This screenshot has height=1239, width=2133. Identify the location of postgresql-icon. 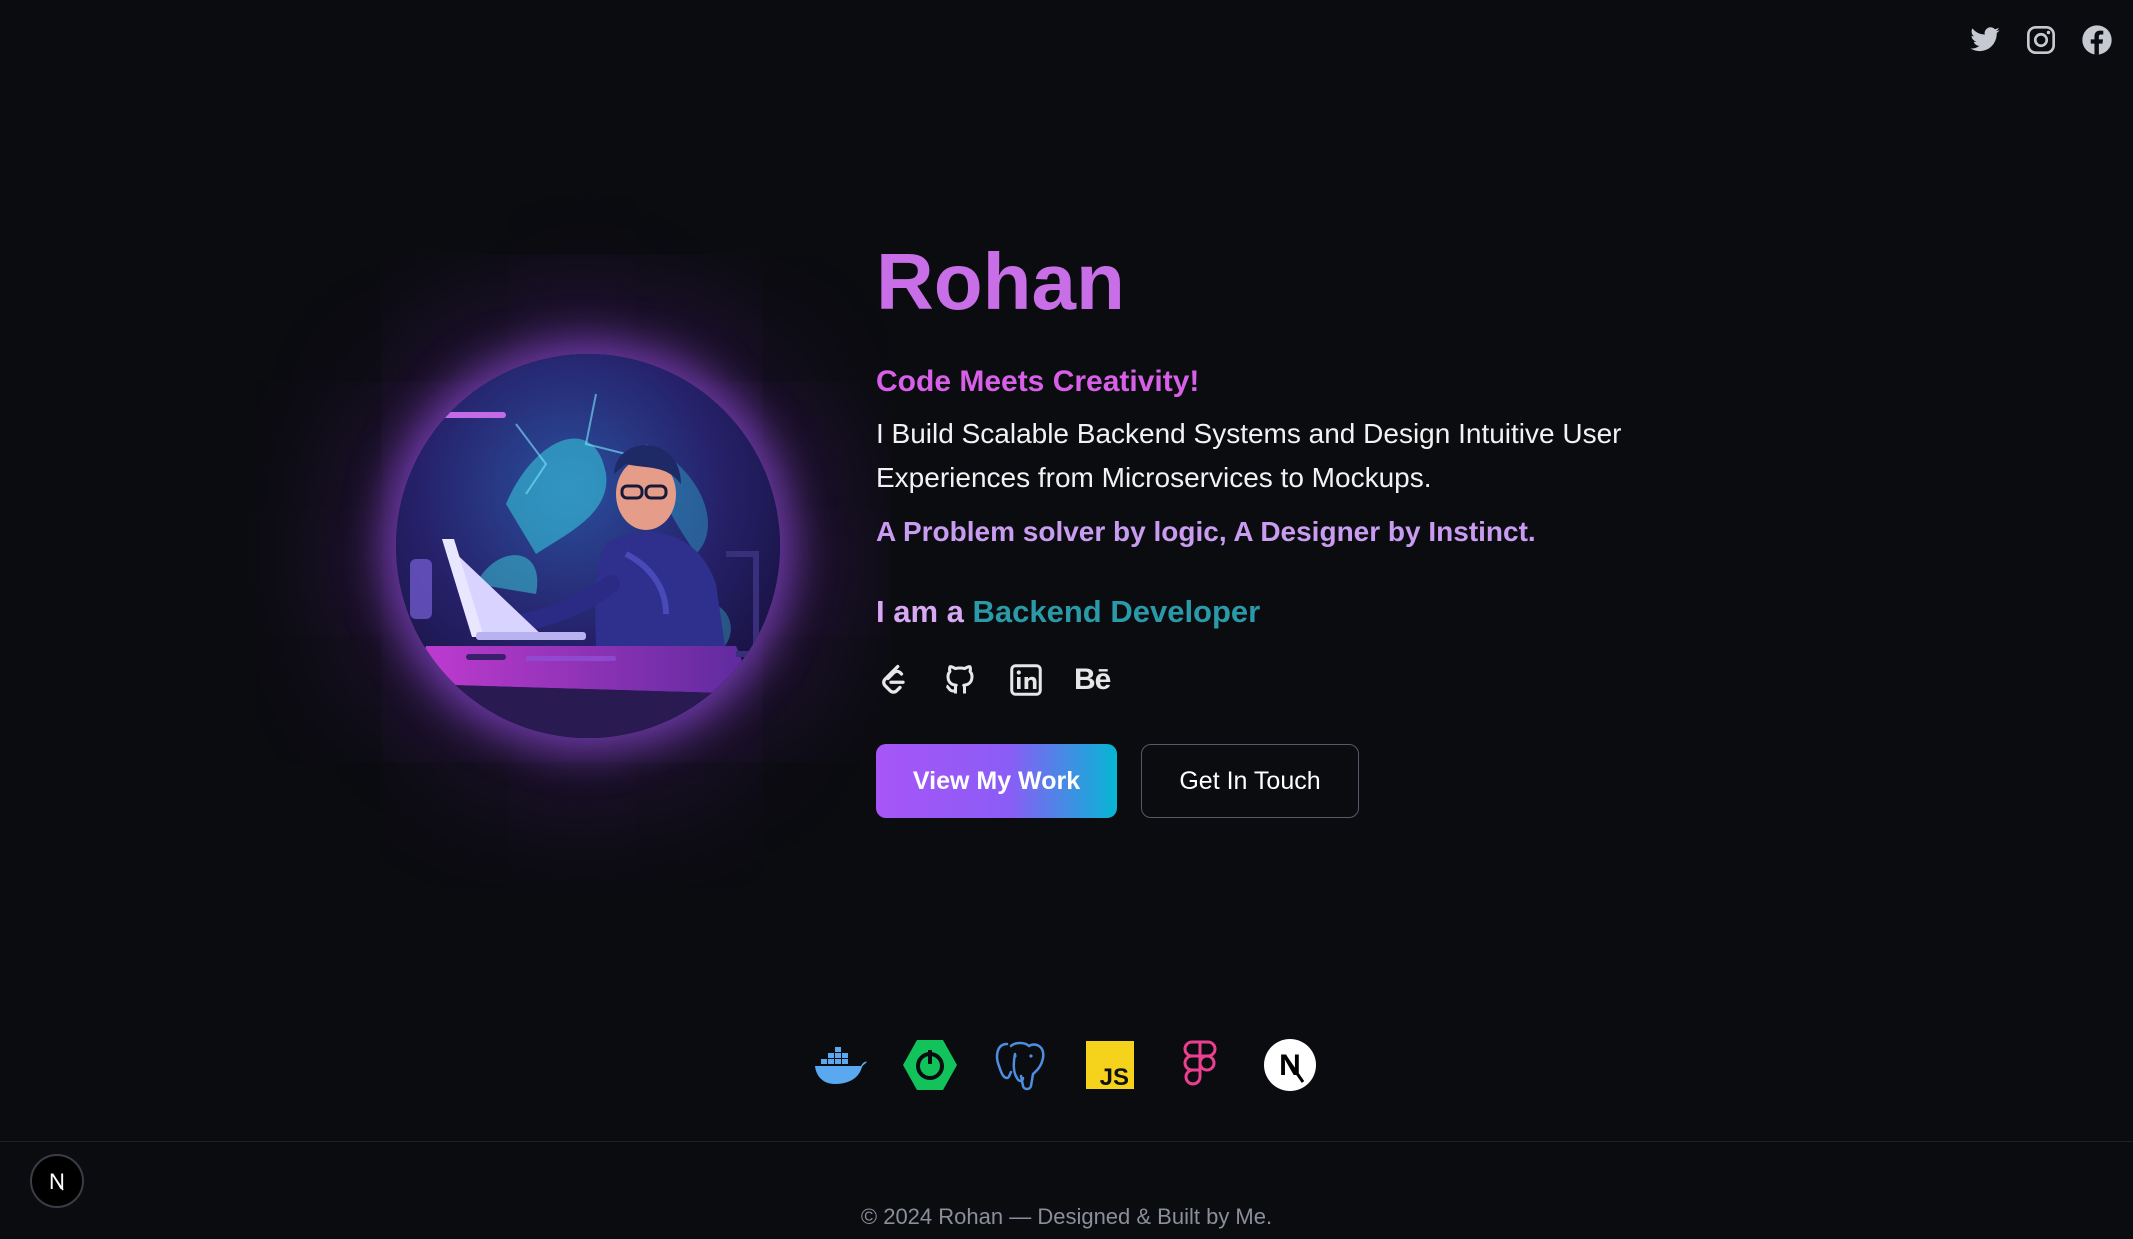
(1020, 1065).